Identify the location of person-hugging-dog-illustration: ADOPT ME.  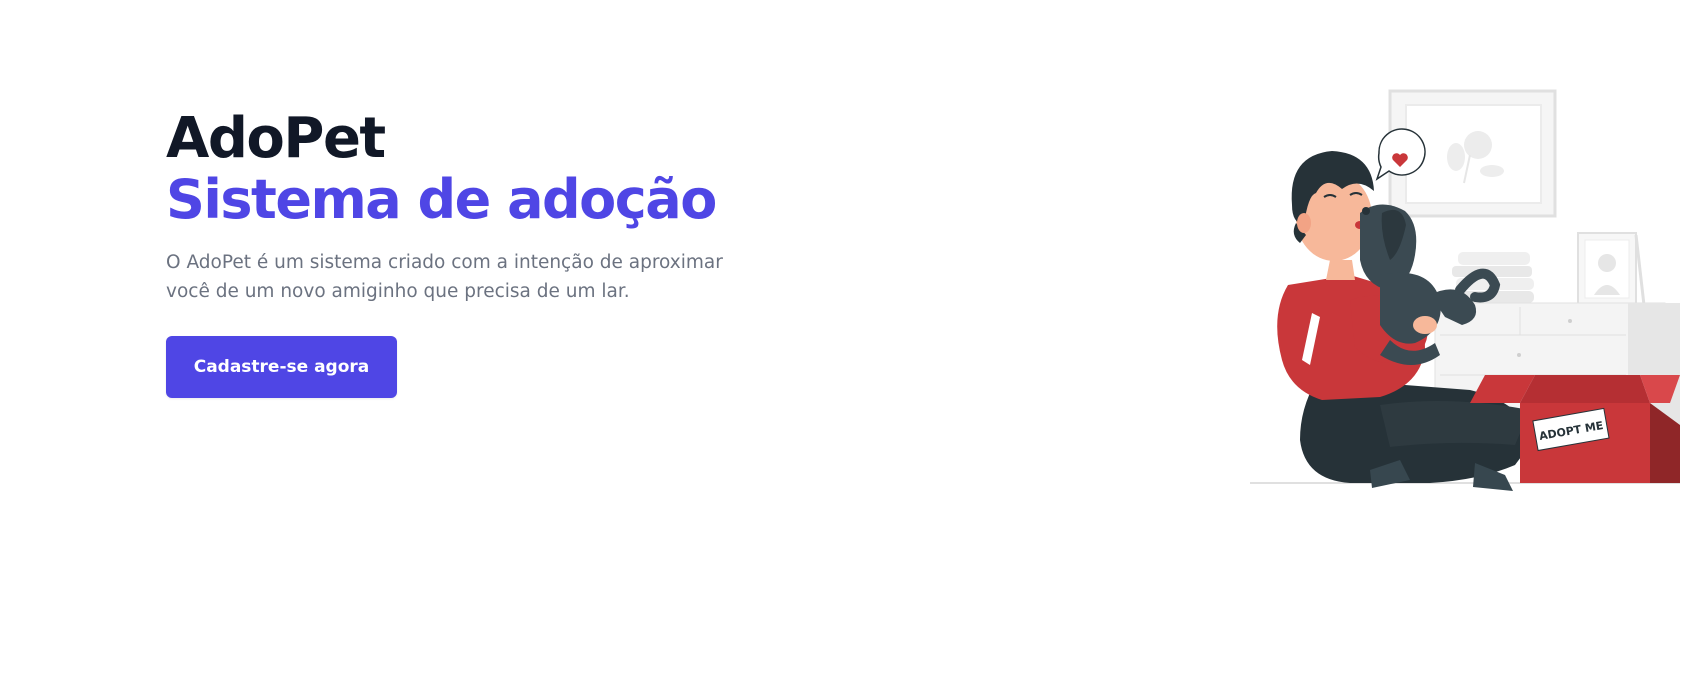
(1469, 290).